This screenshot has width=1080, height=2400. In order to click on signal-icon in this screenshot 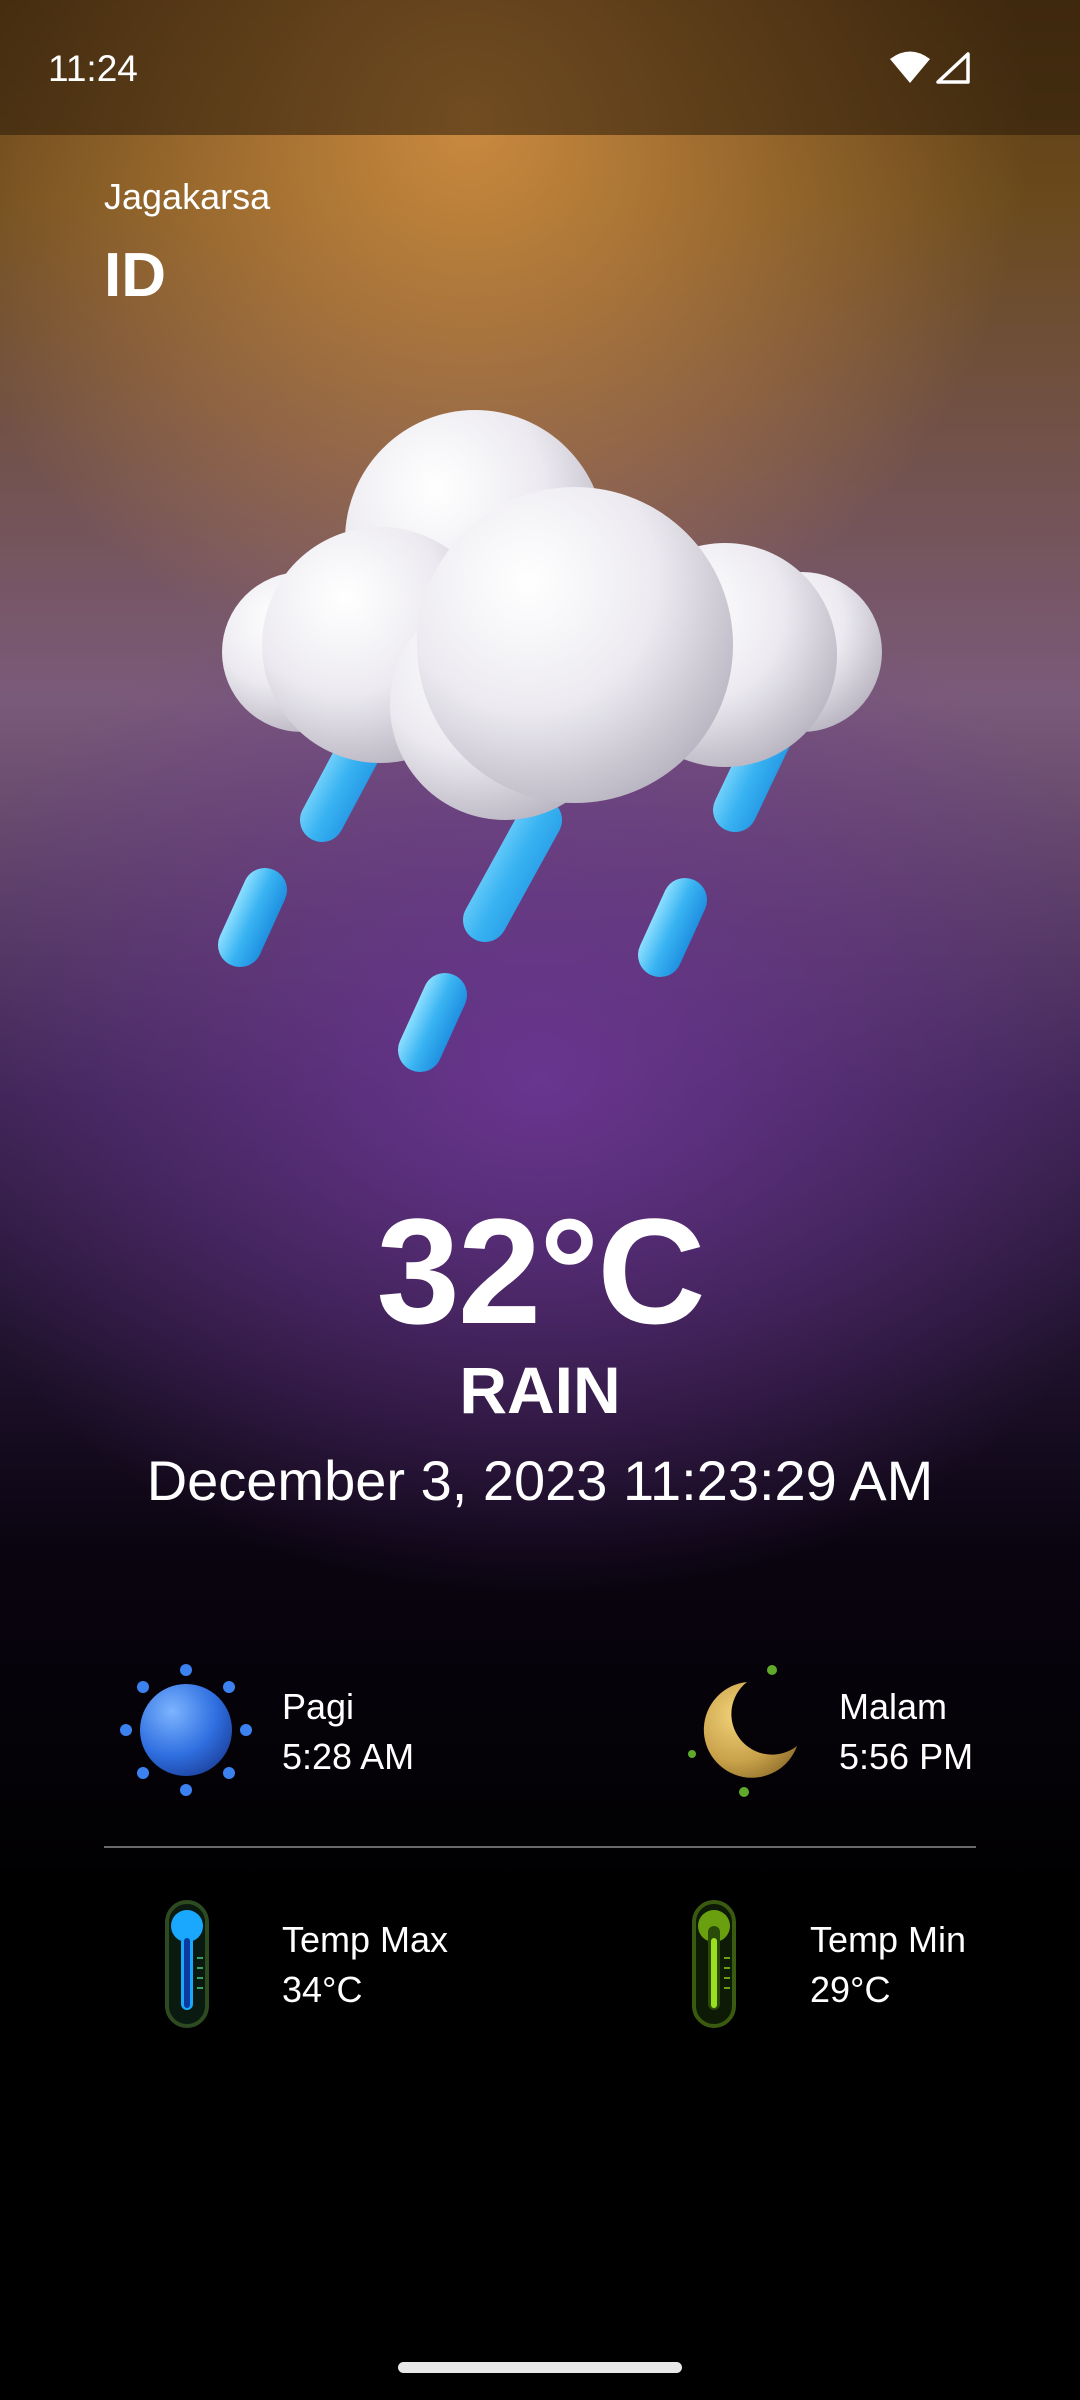, I will do `click(953, 68)`.